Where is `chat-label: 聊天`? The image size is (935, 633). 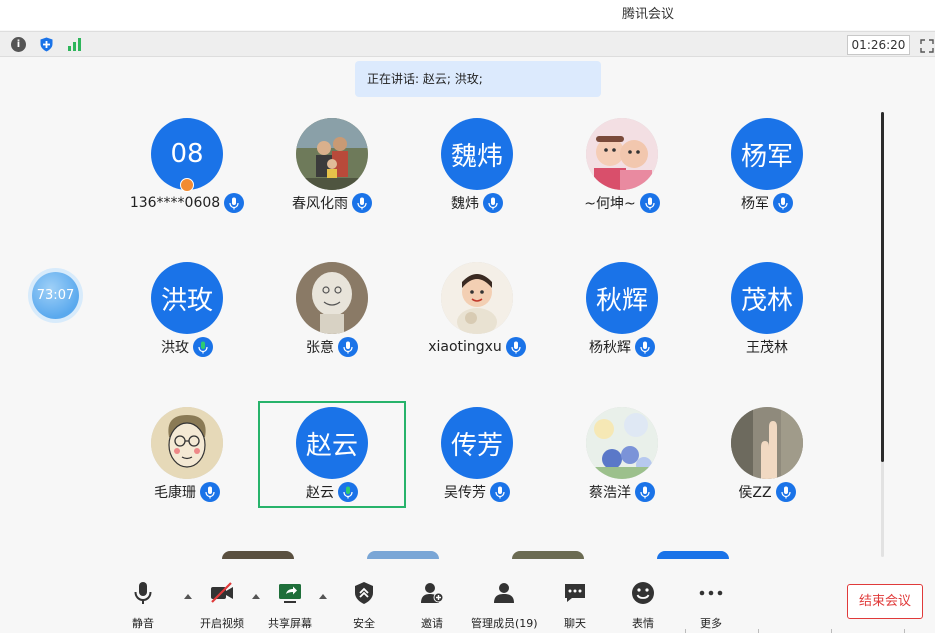 chat-label: 聊天 is located at coordinates (575, 623).